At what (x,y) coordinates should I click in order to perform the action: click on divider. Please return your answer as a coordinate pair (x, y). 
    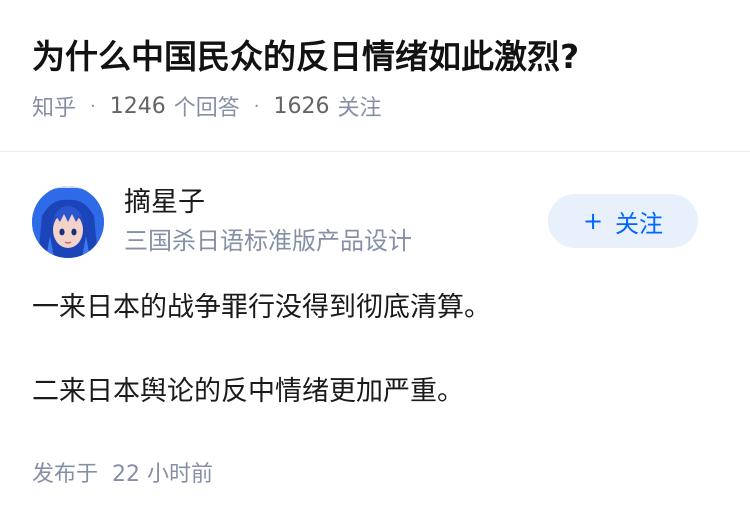
    Looking at the image, I should click on (375, 151).